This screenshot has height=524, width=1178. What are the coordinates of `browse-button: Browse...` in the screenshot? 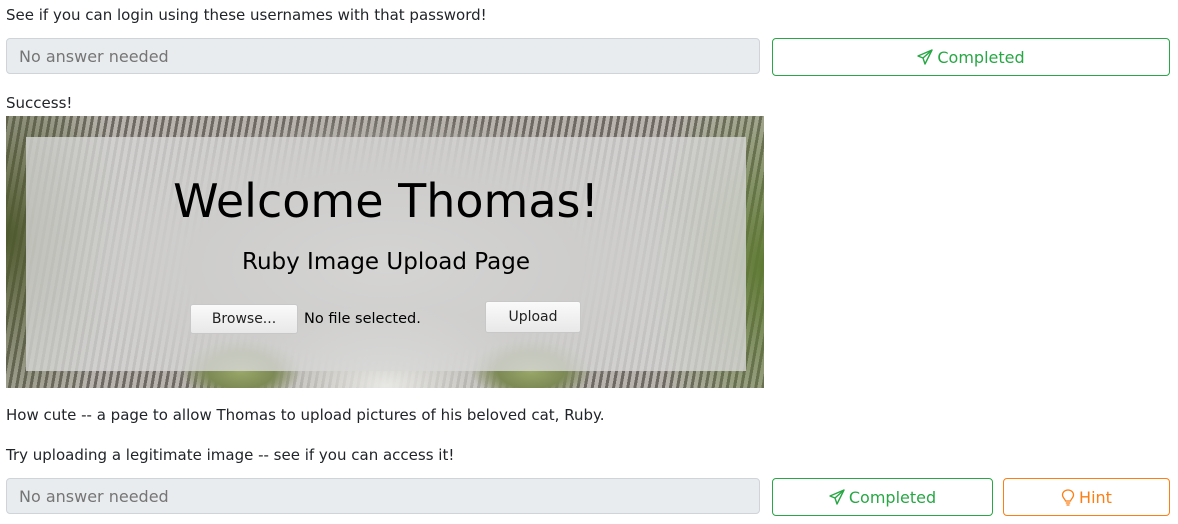 It's located at (244, 319).